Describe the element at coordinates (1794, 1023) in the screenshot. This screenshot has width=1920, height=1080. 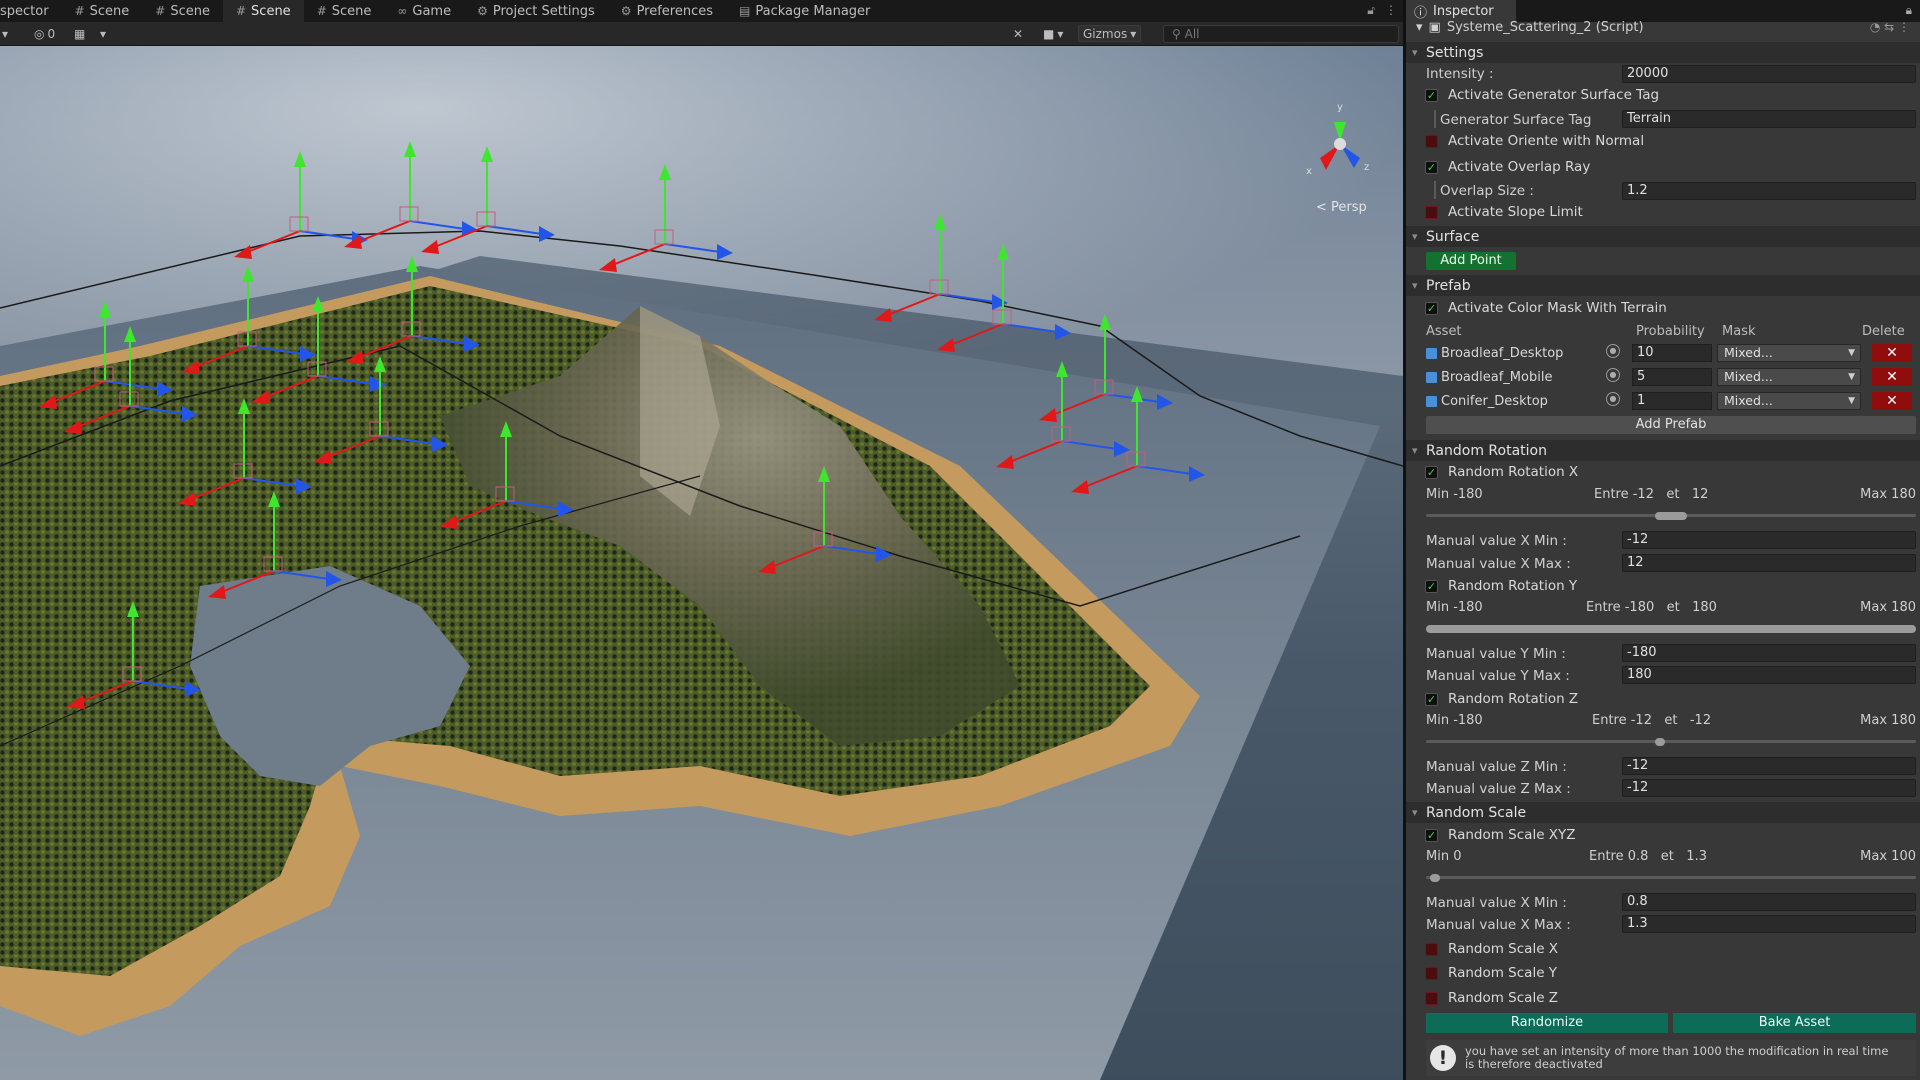
I see `bake-asset-button: Bake Asset` at that location.